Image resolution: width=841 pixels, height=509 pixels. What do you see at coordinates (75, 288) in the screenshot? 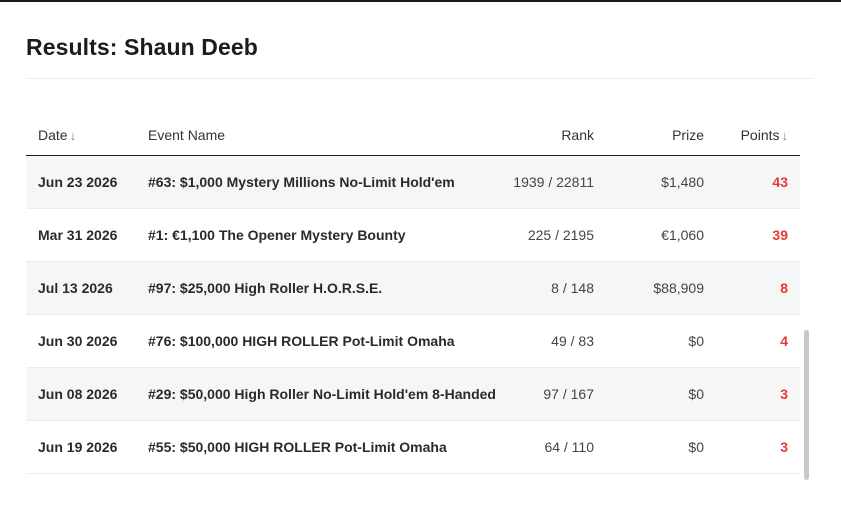
I see `row-date: Jul 13 2026` at bounding box center [75, 288].